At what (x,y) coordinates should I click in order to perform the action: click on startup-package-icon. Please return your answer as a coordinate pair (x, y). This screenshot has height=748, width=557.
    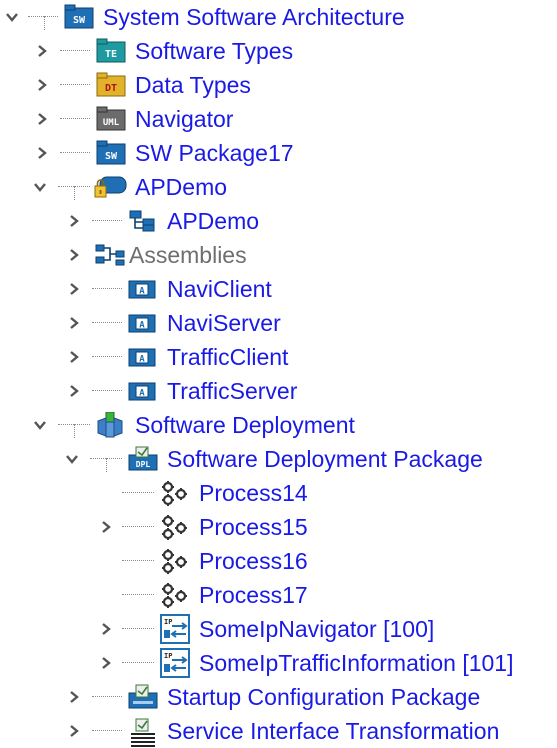
    Looking at the image, I should click on (143, 697).